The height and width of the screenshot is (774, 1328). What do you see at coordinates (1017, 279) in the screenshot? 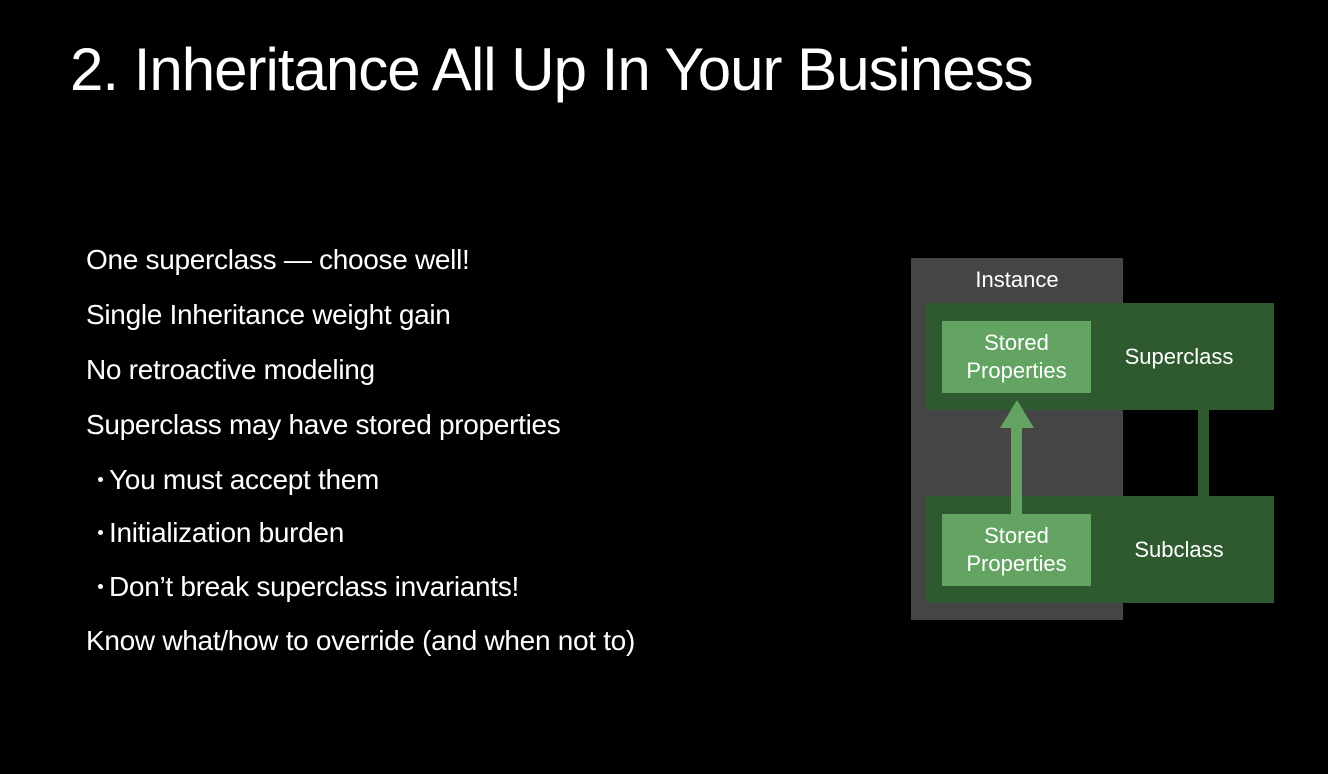
I see `instance-label: Instance` at bounding box center [1017, 279].